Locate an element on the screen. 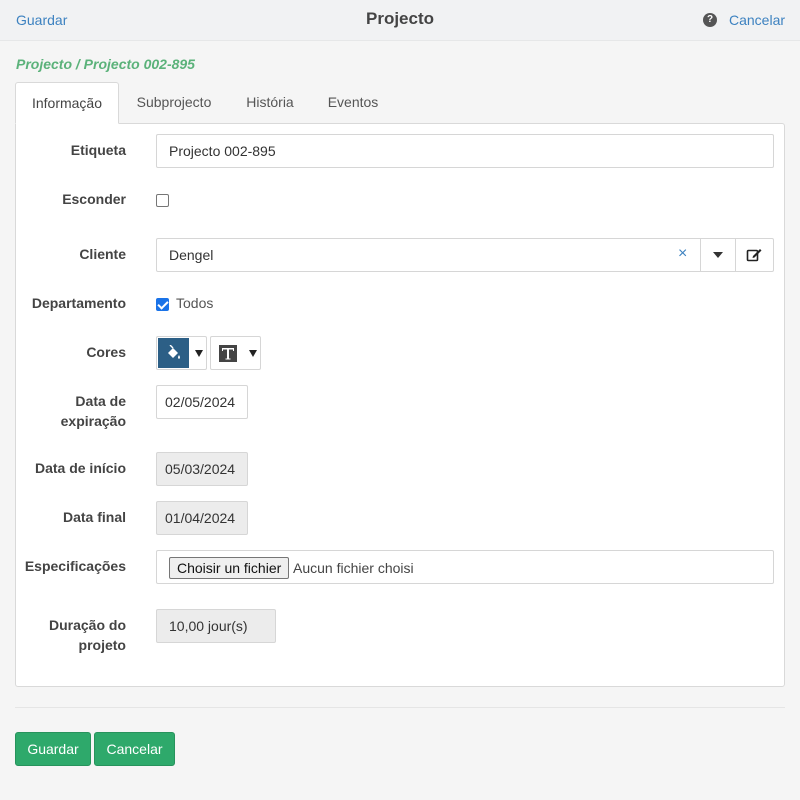 The image size is (800, 800). esconder-checkbox is located at coordinates (162, 200).